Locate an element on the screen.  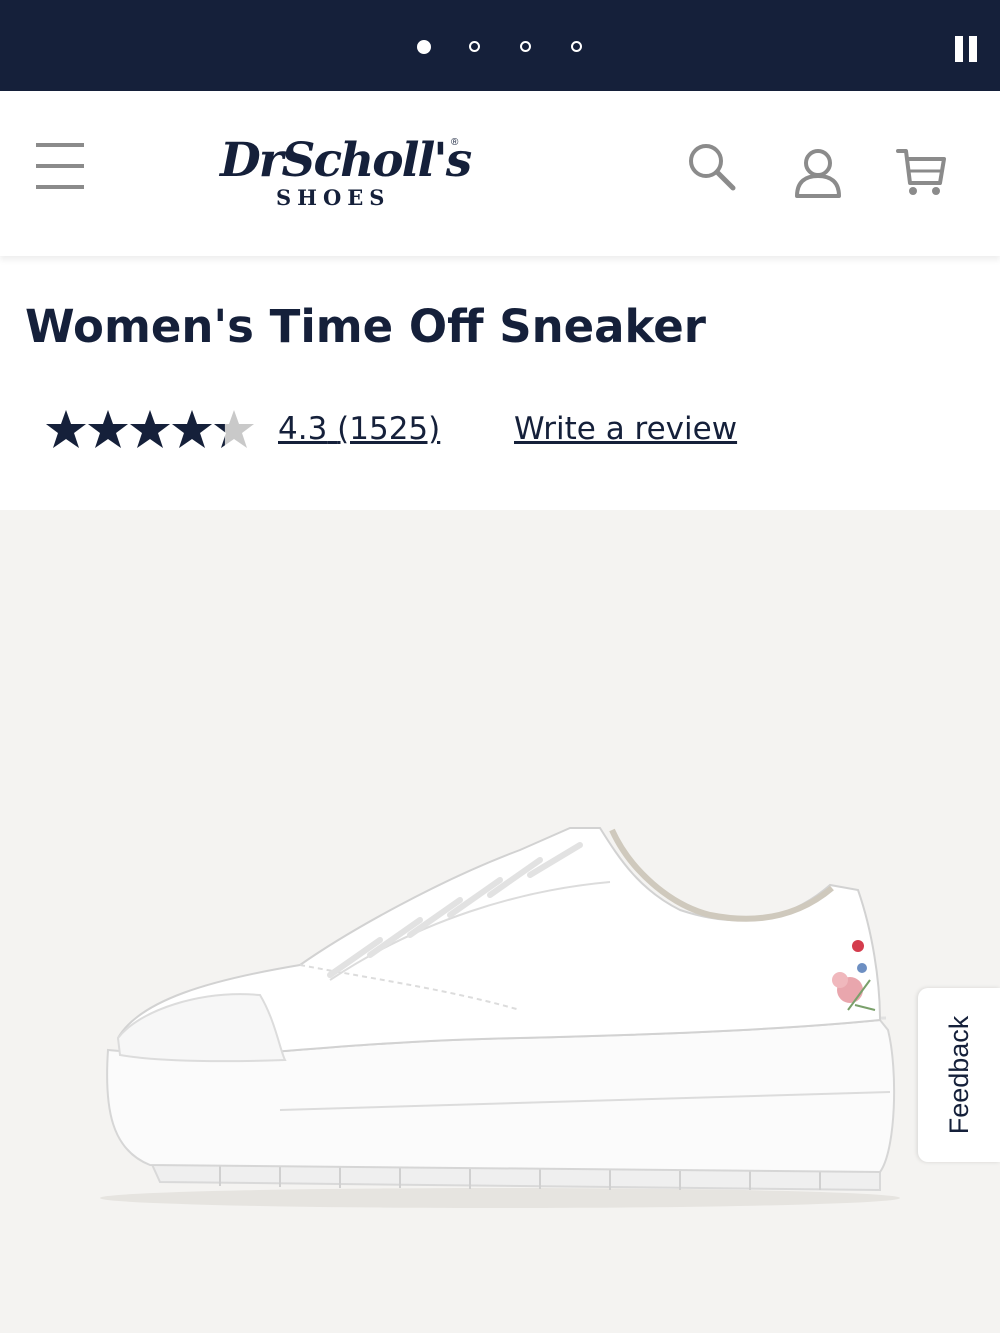
logo-wordmark: DrScholl's is located at coordinates (346, 160).